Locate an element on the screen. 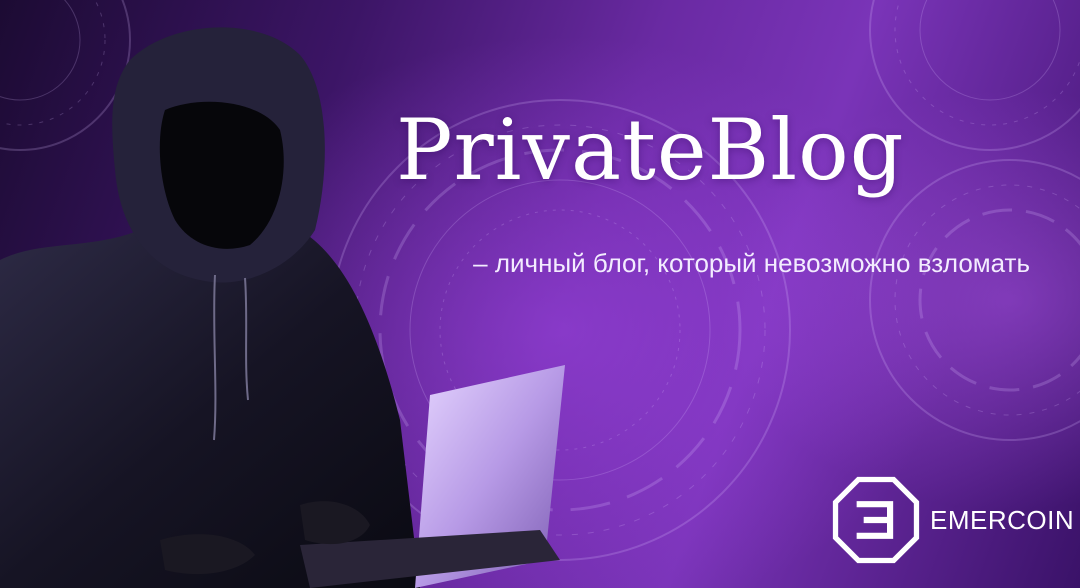 The width and height of the screenshot is (1080, 588). emercoin-logo: EMERCOIN is located at coordinates (953, 520).